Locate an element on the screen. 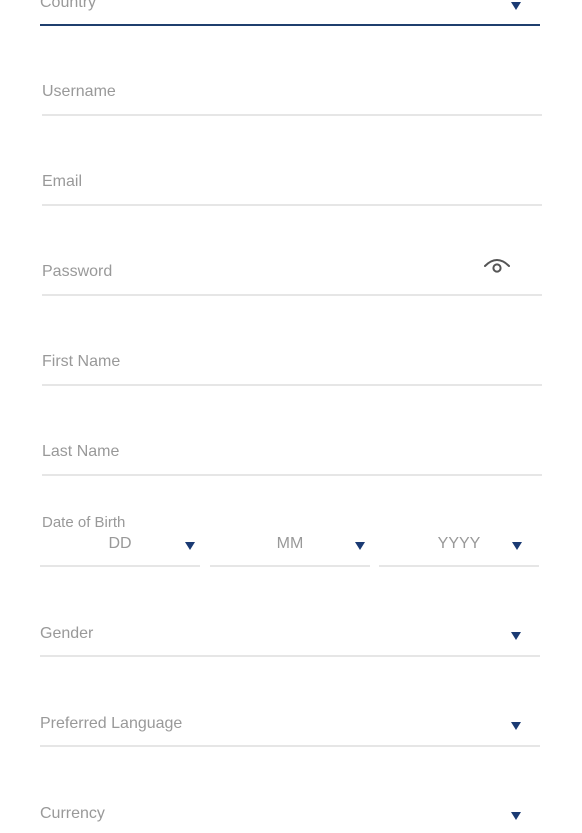  preferred-language-underline is located at coordinates (290, 746).